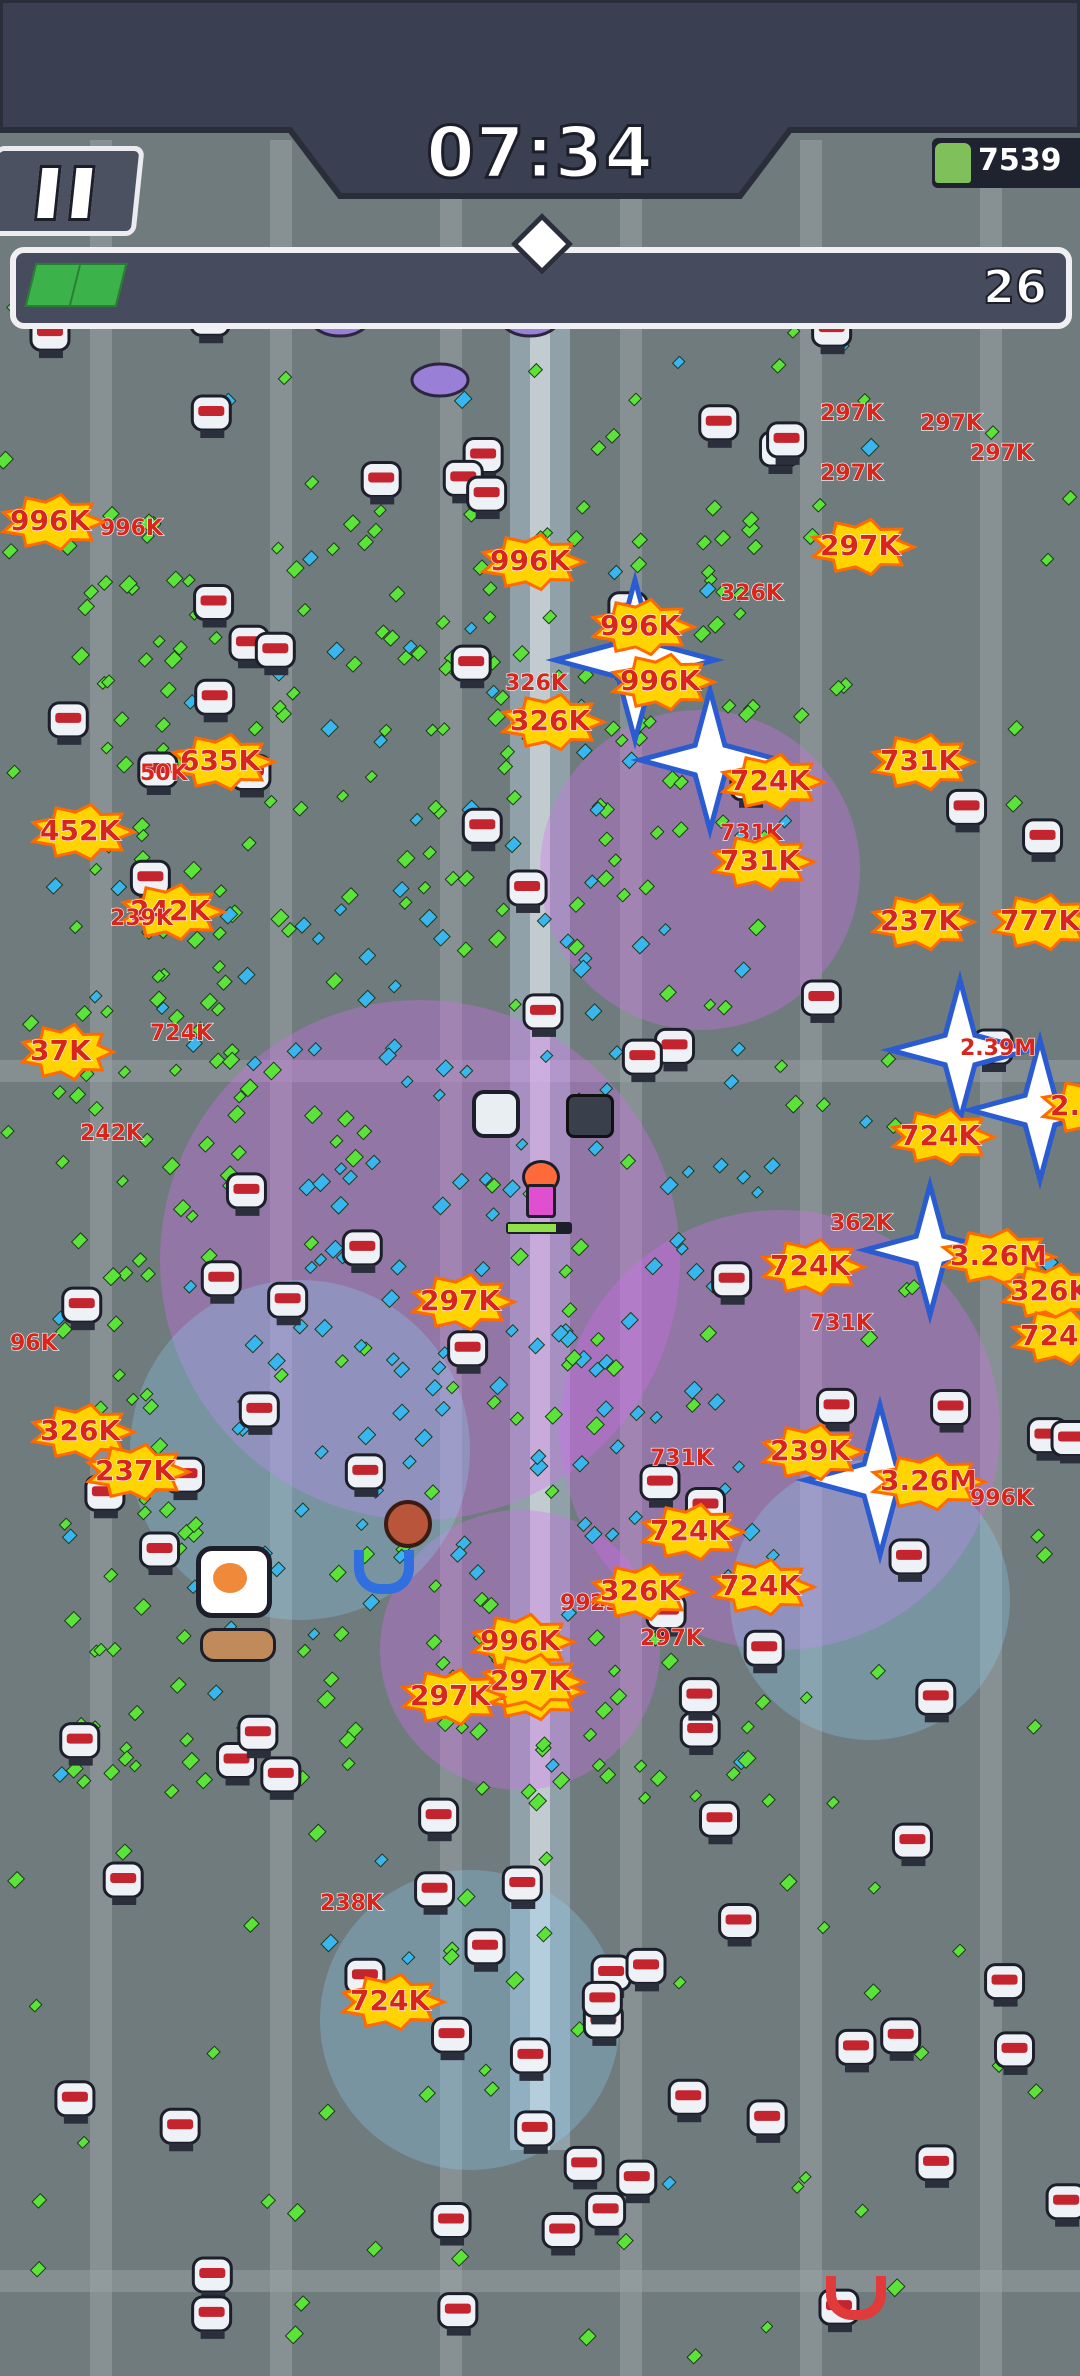 The width and height of the screenshot is (1080, 2376). I want to click on player-character, so click(538, 1189).